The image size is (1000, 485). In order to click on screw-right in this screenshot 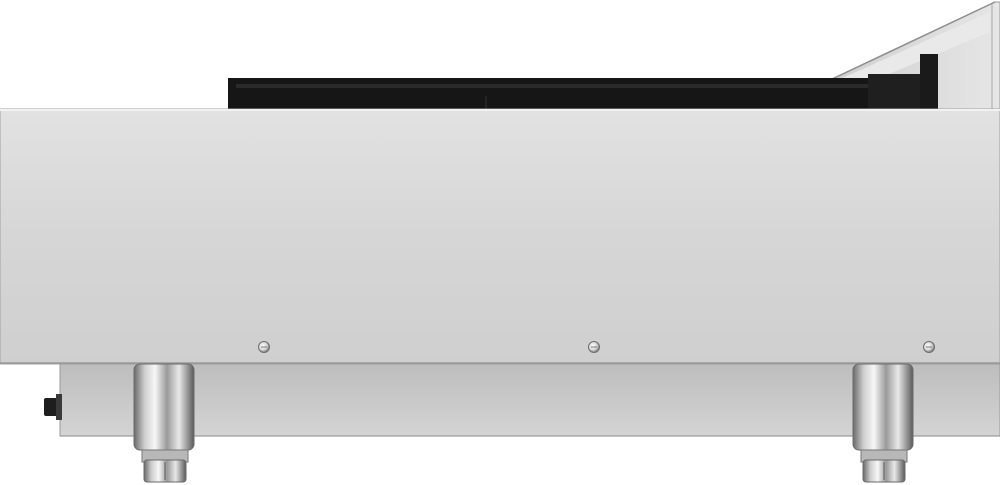, I will do `click(929, 347)`.